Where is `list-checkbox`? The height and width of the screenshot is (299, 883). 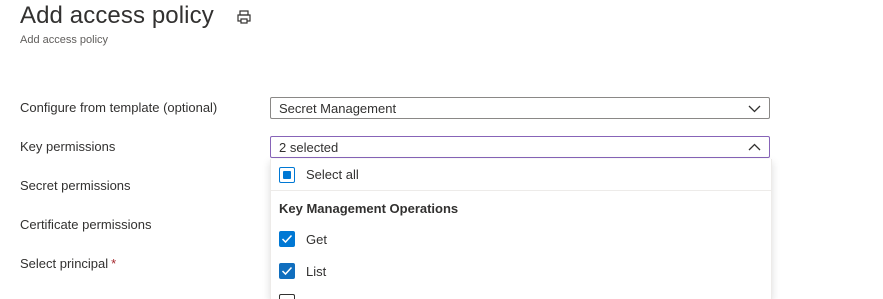 list-checkbox is located at coordinates (287, 271).